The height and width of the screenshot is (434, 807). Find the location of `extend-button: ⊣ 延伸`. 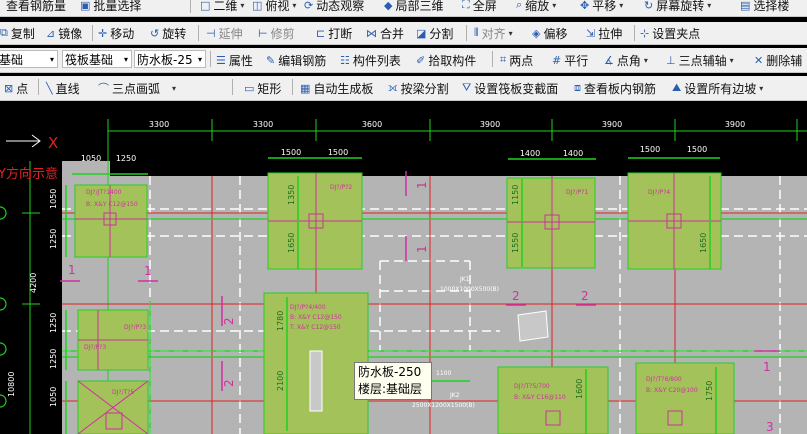

extend-button: ⊣ 延伸 is located at coordinates (224, 33).